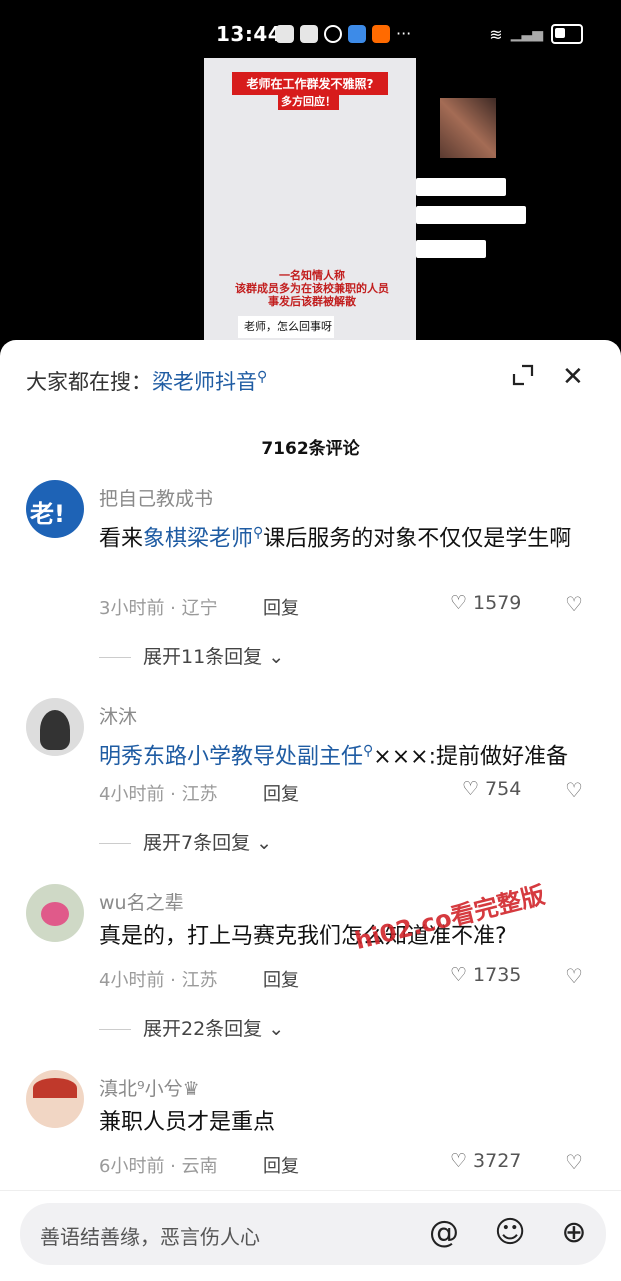 The image size is (621, 1281). What do you see at coordinates (204, 382) in the screenshot?
I see `search-keyword: 梁老师抖音` at bounding box center [204, 382].